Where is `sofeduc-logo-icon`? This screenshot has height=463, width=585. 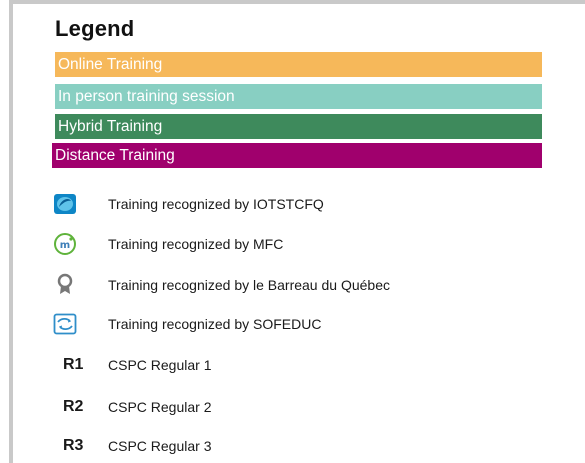 sofeduc-logo-icon is located at coordinates (65, 324).